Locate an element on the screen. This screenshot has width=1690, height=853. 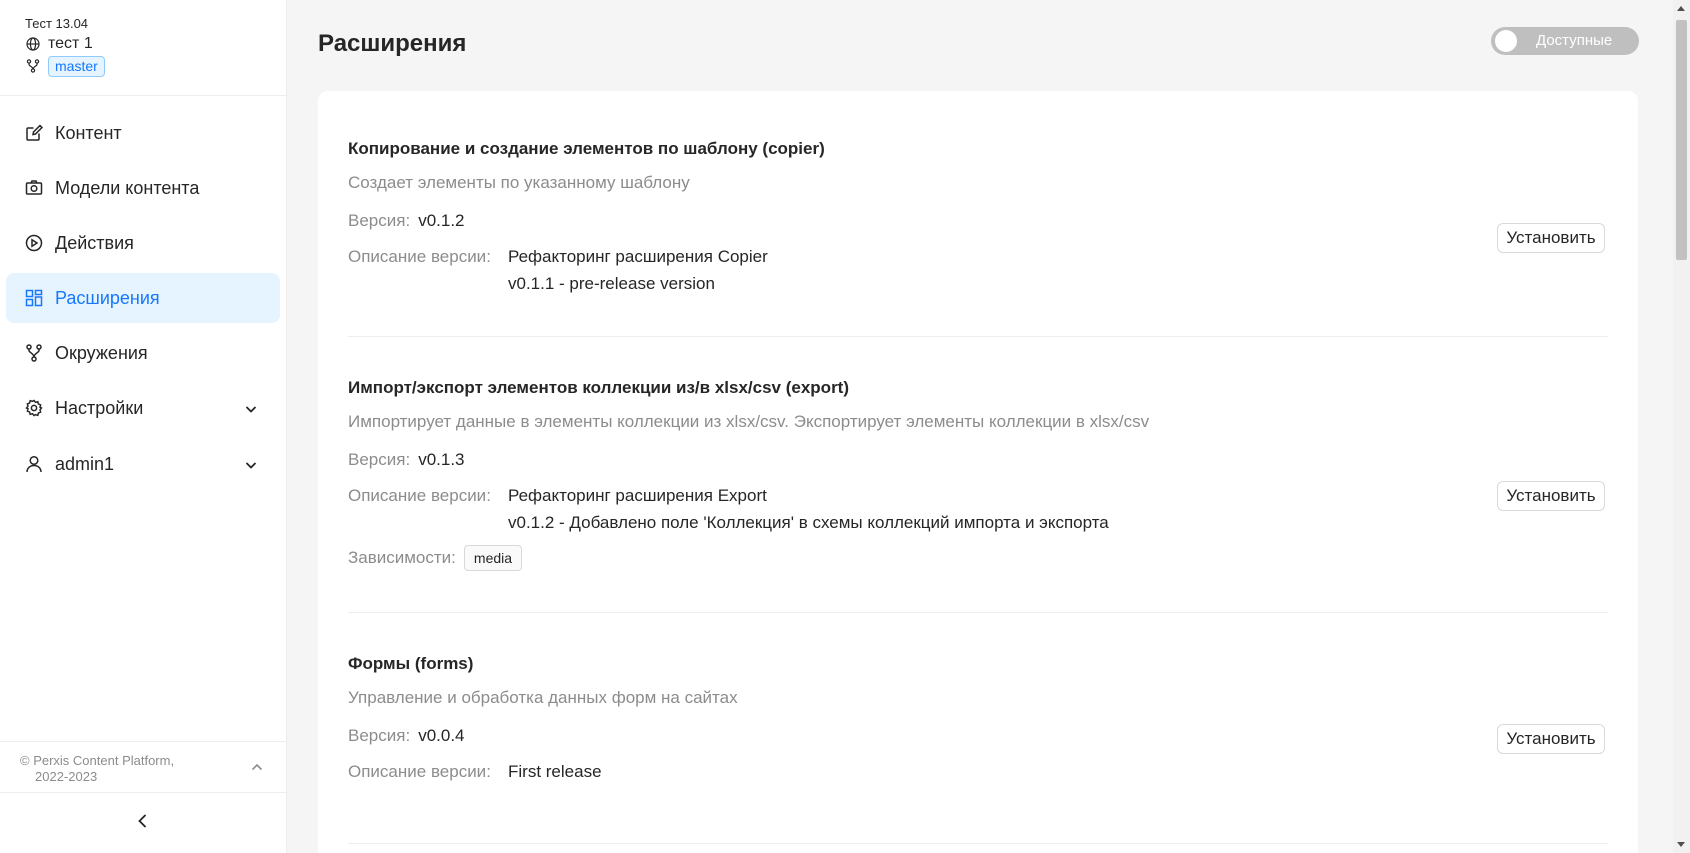
sidebar-footer: © Perxis Content Platform, 2022-2023 is located at coordinates (143, 767).